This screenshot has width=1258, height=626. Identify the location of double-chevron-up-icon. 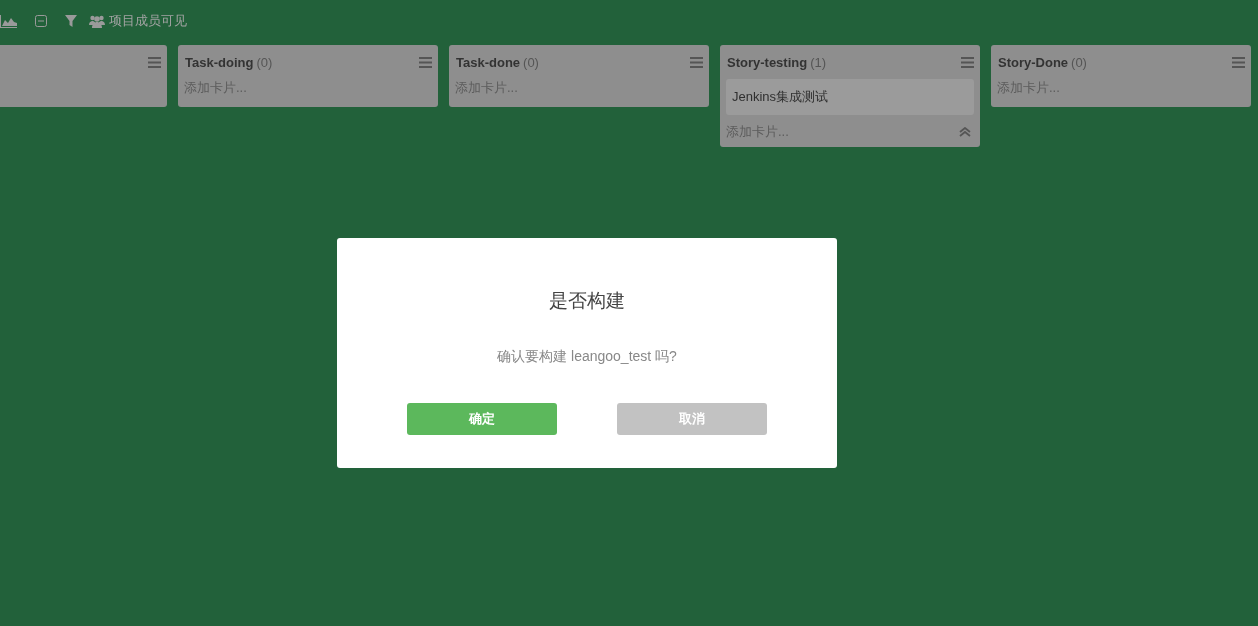
(965, 132).